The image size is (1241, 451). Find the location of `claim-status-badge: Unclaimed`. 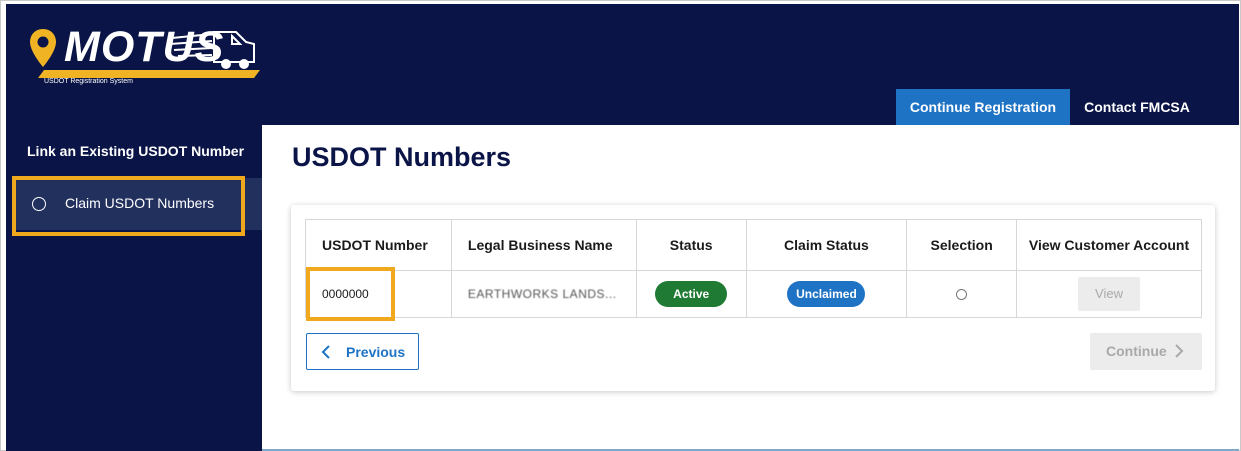

claim-status-badge: Unclaimed is located at coordinates (826, 294).